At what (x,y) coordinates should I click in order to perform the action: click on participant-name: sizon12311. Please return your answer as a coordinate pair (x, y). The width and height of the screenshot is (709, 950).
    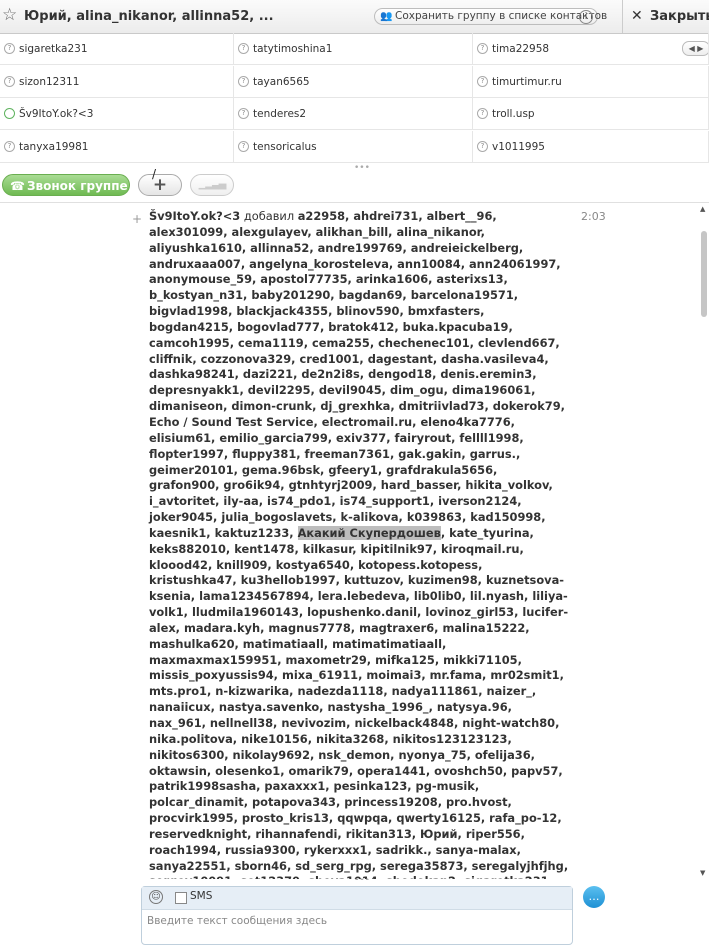
    Looking at the image, I should click on (49, 81).